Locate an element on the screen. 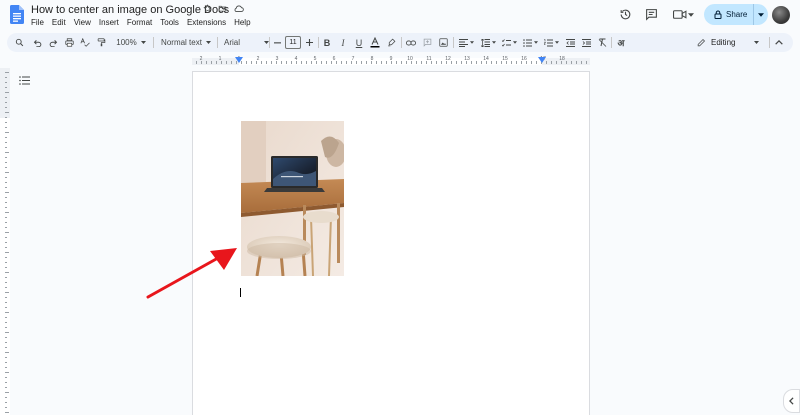 The height and width of the screenshot is (415, 800). paragraph-style-select: Normal text is located at coordinates (186, 42).